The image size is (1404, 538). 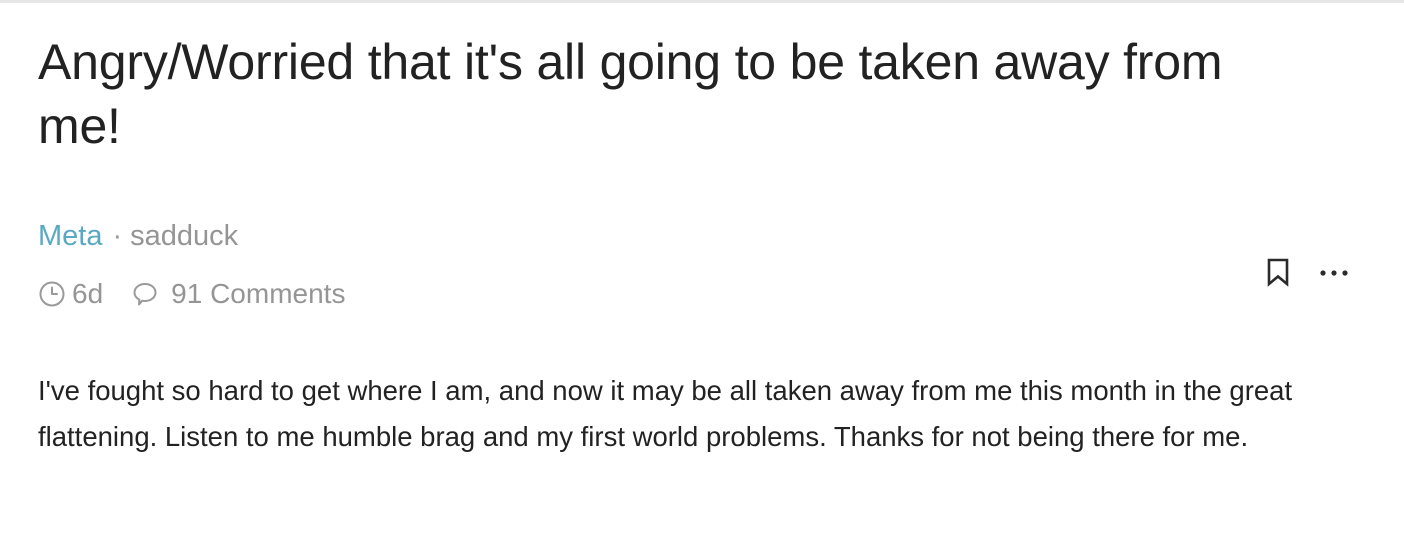 What do you see at coordinates (52, 294) in the screenshot?
I see `clock-icon` at bounding box center [52, 294].